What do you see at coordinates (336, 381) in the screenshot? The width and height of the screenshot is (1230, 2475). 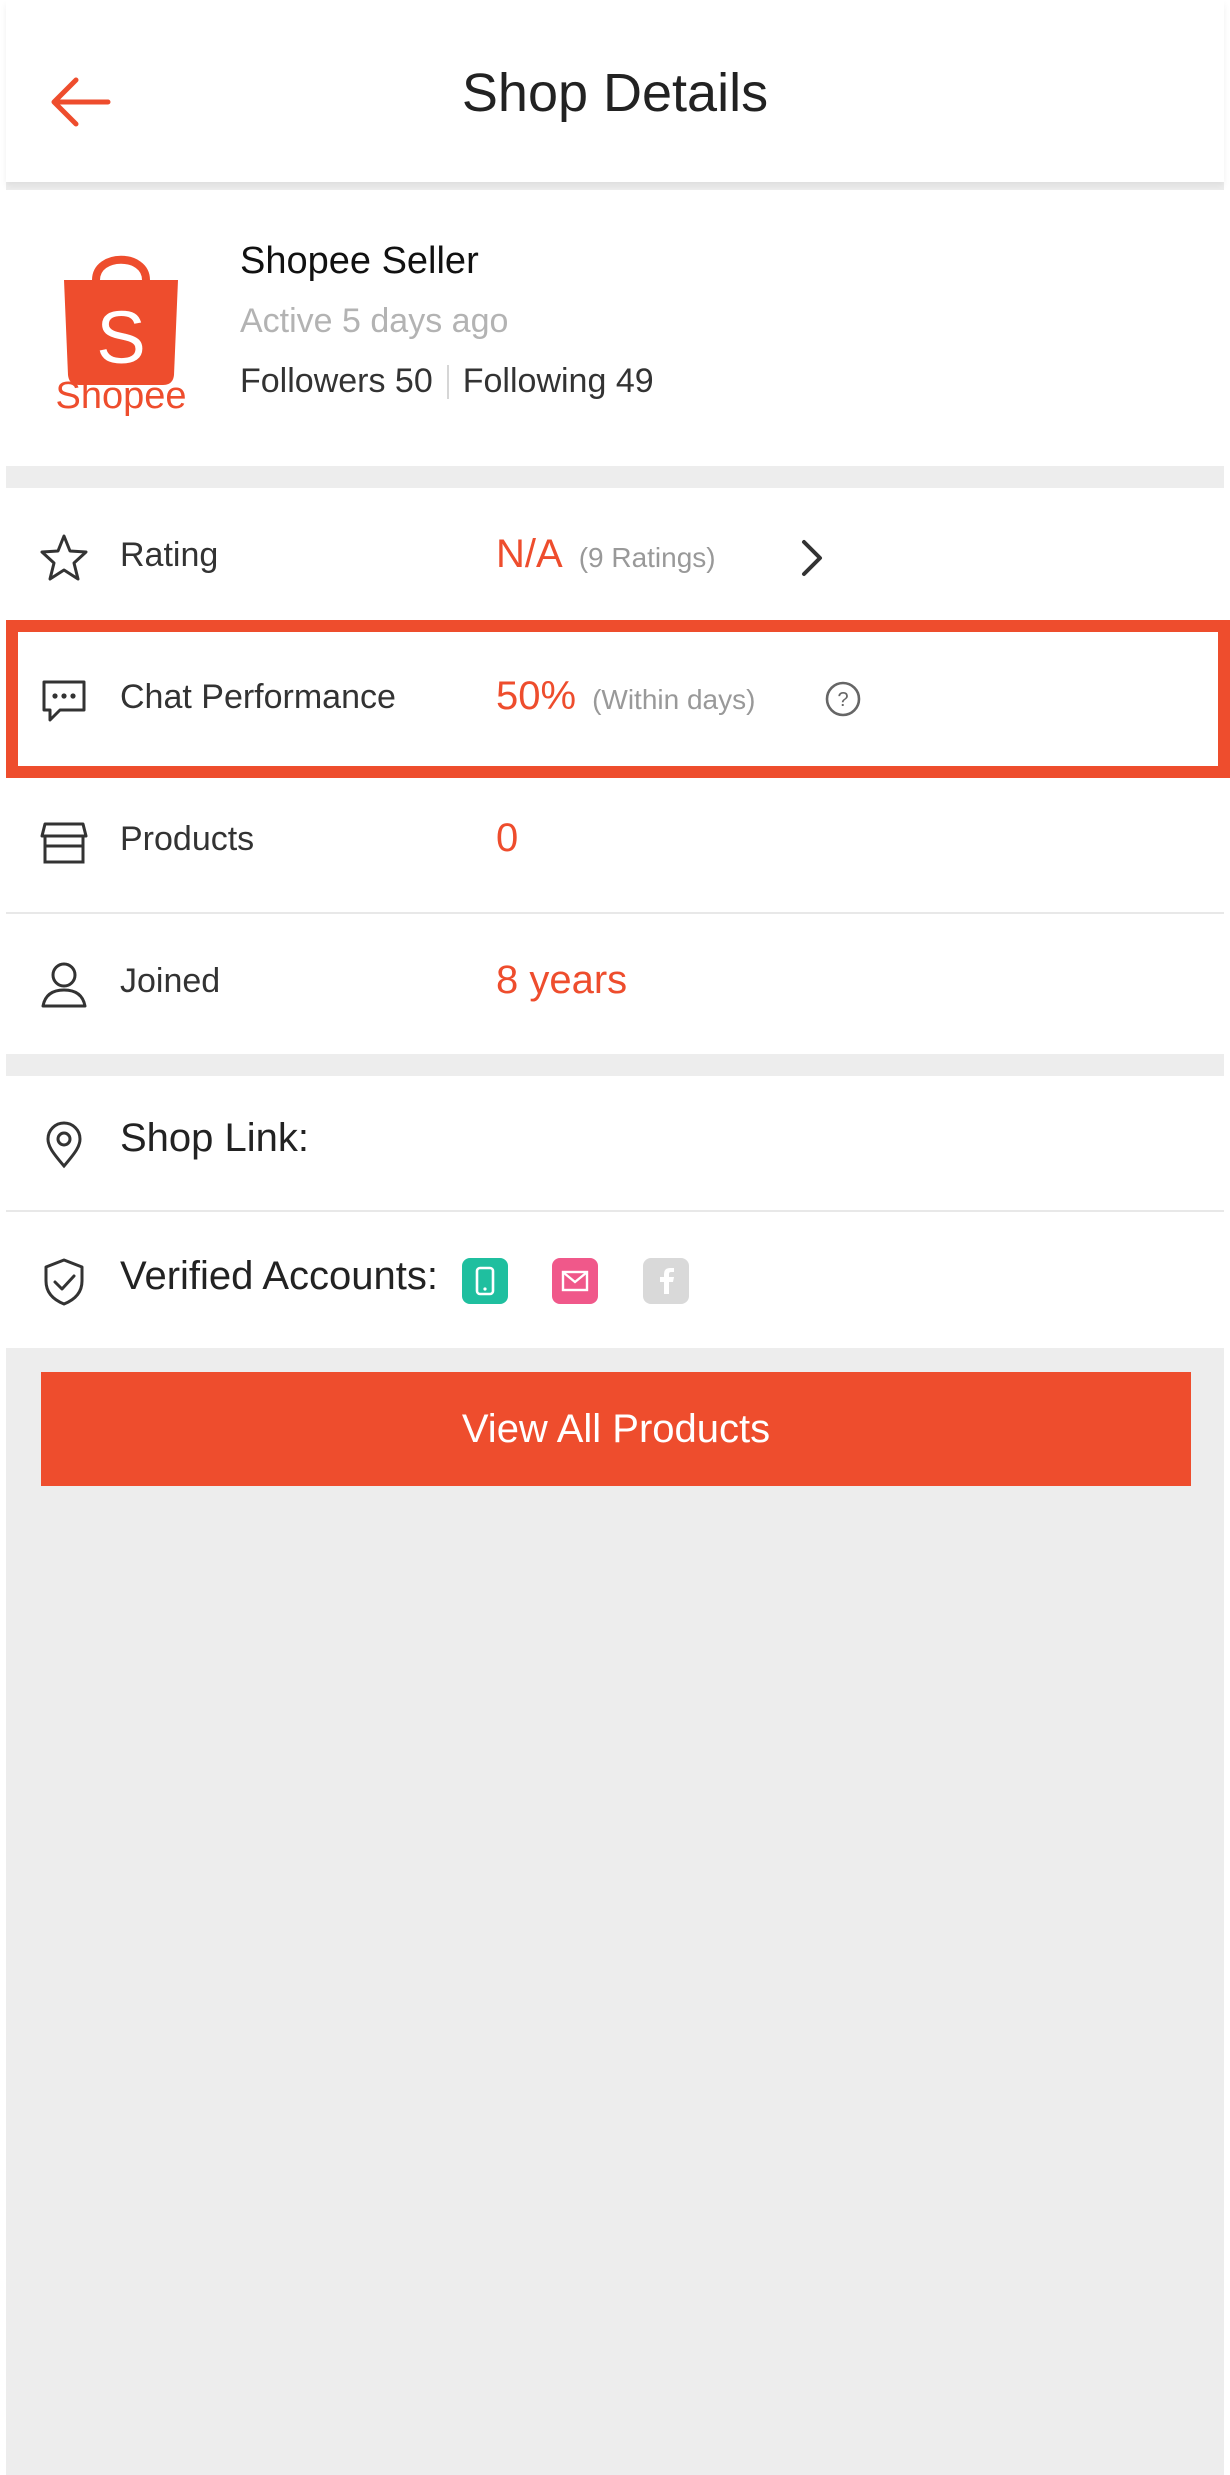 I see `followers-count: Followers 50` at bounding box center [336, 381].